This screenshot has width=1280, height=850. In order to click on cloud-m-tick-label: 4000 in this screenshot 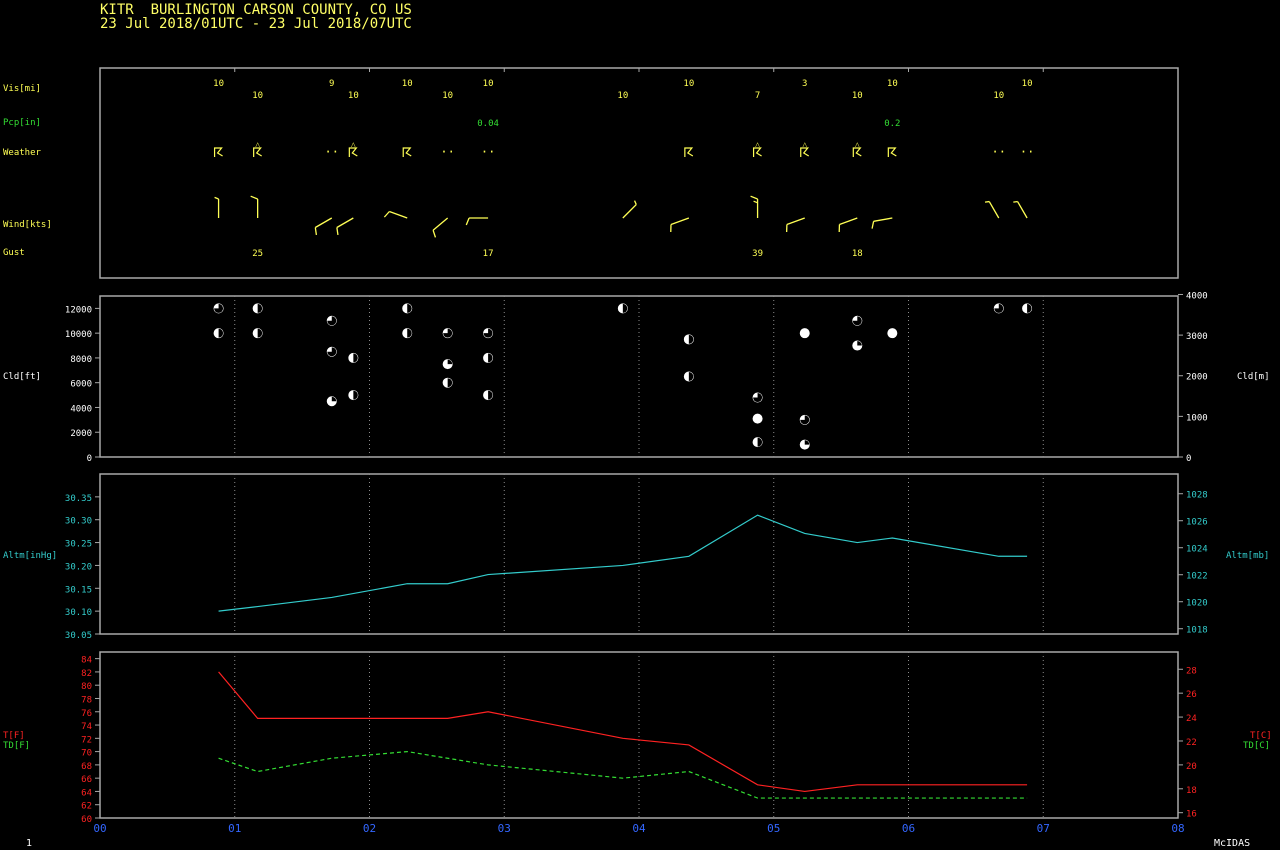, I will do `click(1197, 296)`.